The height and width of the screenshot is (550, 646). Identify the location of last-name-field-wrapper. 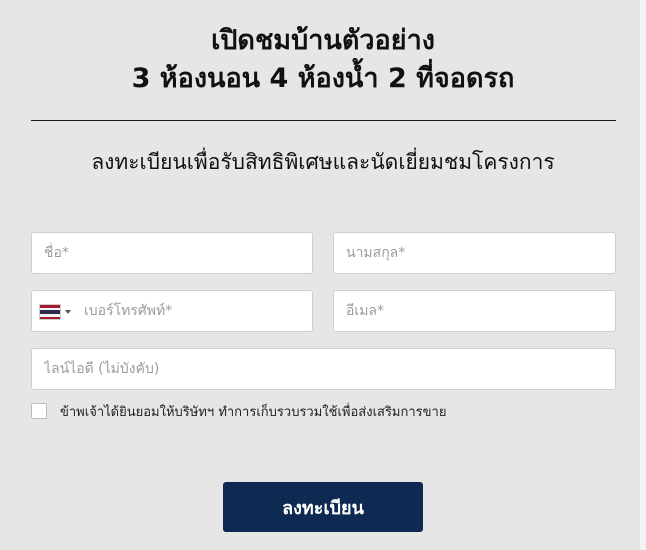
(474, 253).